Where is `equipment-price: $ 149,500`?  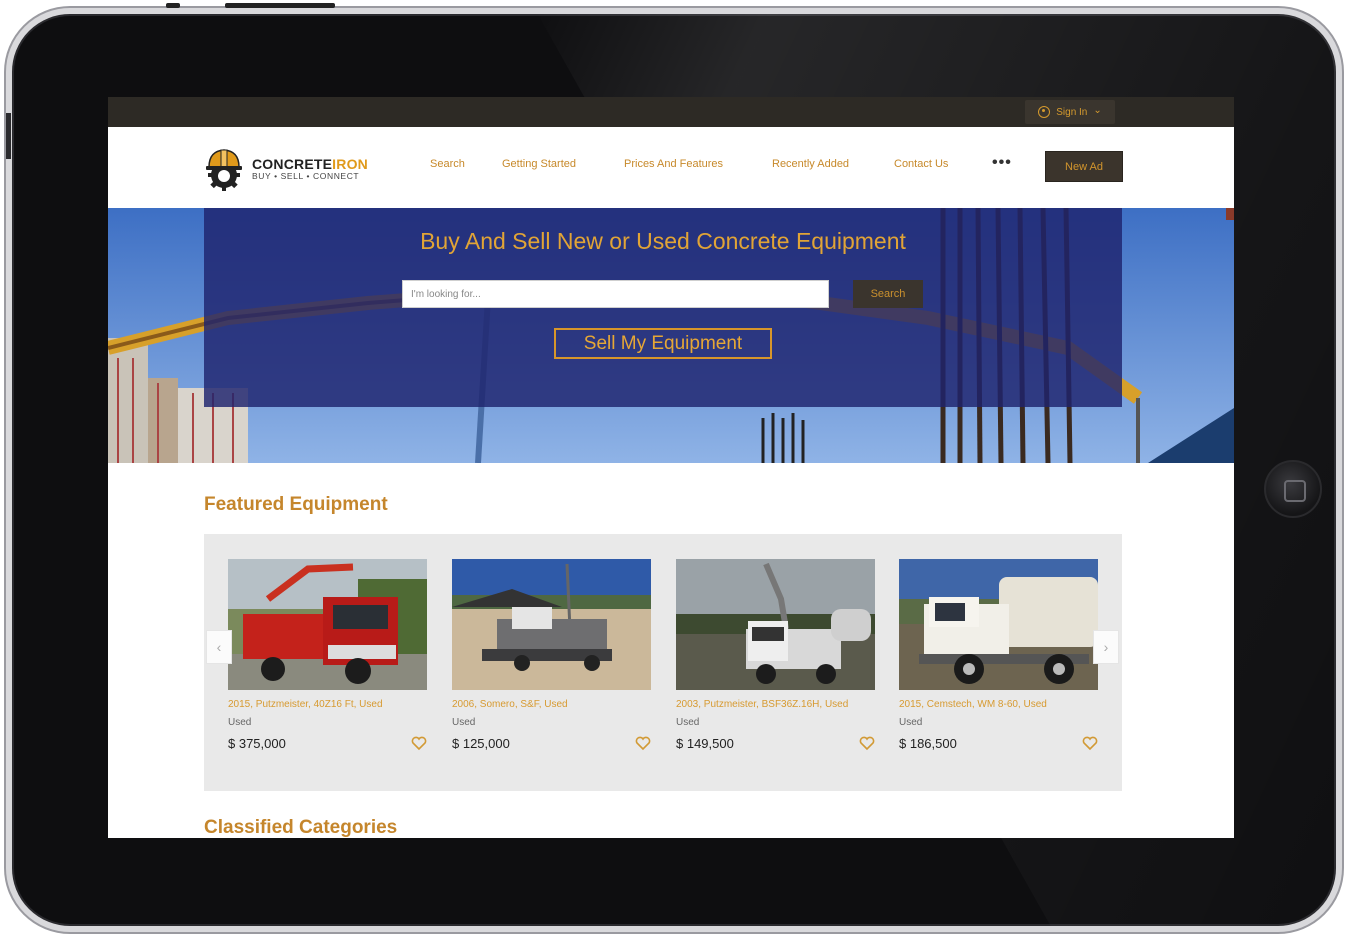
equipment-price: $ 149,500 is located at coordinates (705, 743).